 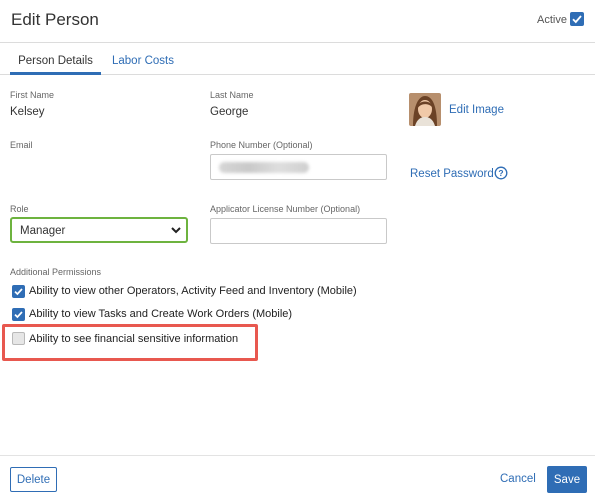 What do you see at coordinates (264, 167) in the screenshot?
I see `blurred-phone-value` at bounding box center [264, 167].